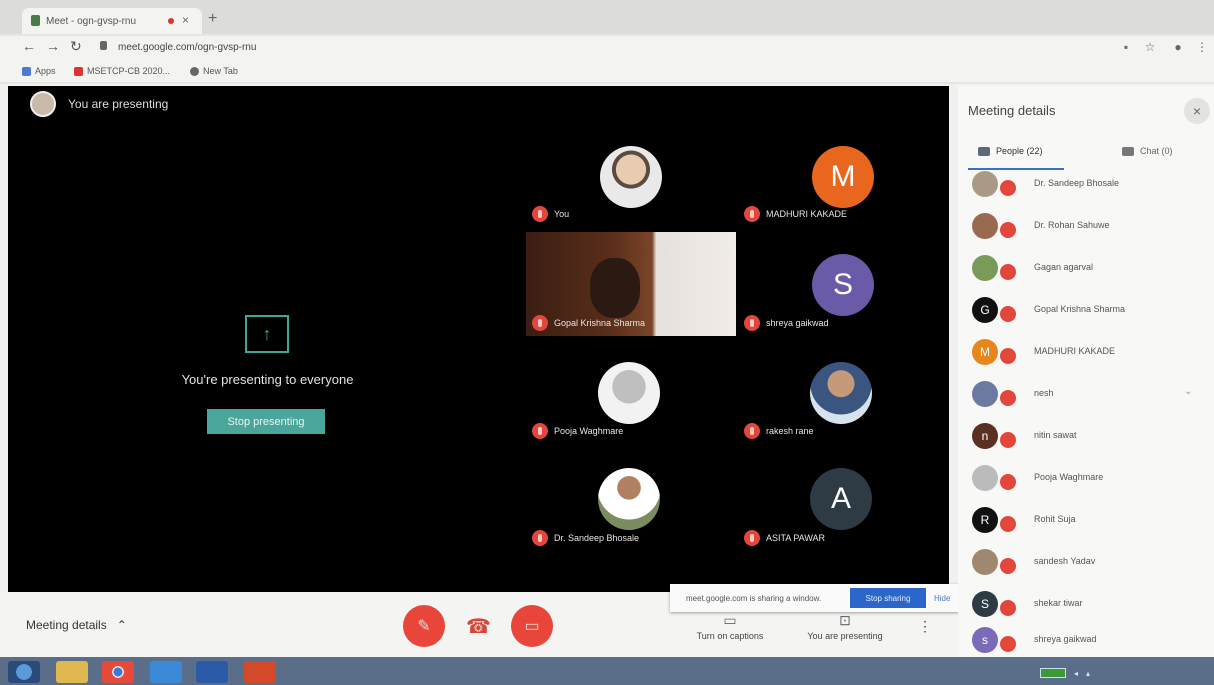 Image resolution: width=1214 pixels, height=685 pixels. What do you see at coordinates (1055, 435) in the screenshot?
I see `person-name: nitin sawat` at bounding box center [1055, 435].